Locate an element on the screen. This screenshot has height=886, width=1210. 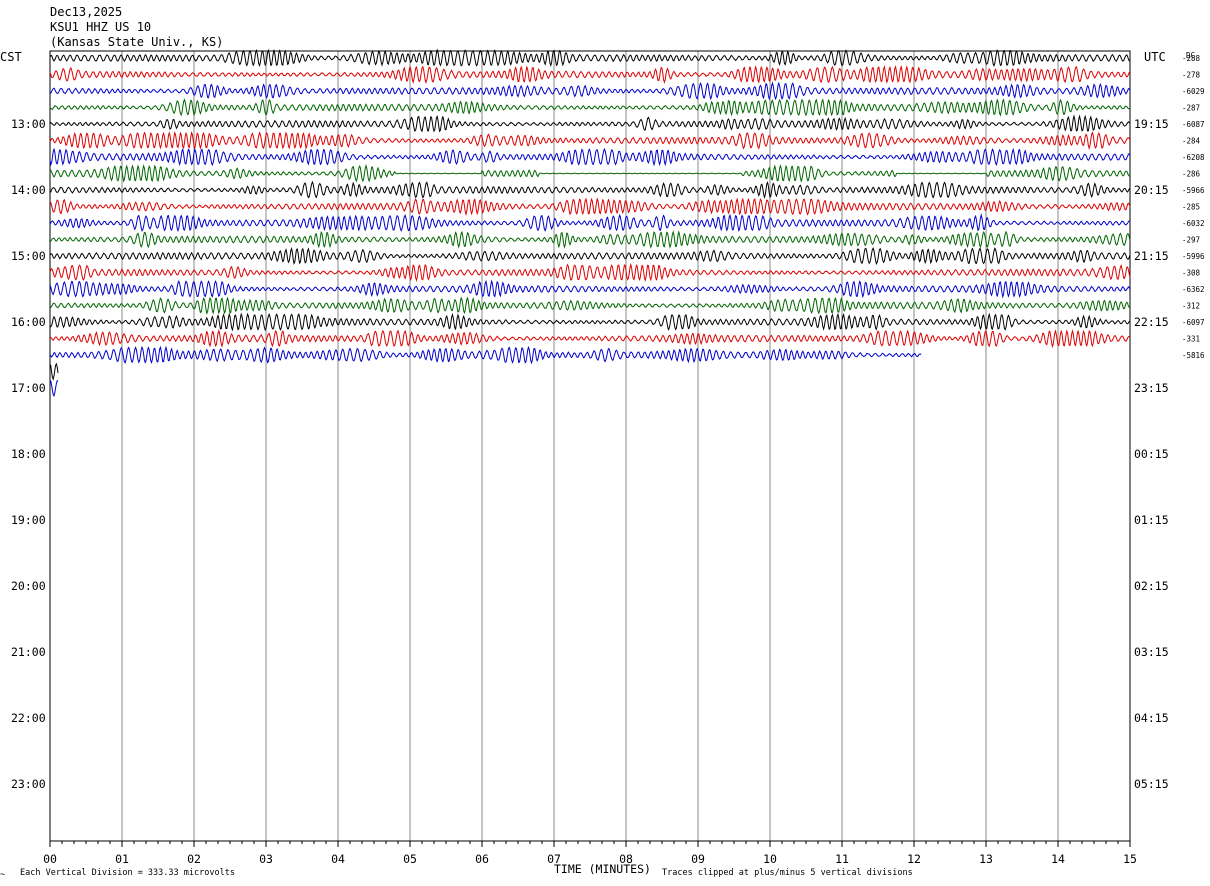
x-tick-label: 10 is located at coordinates (770, 859).